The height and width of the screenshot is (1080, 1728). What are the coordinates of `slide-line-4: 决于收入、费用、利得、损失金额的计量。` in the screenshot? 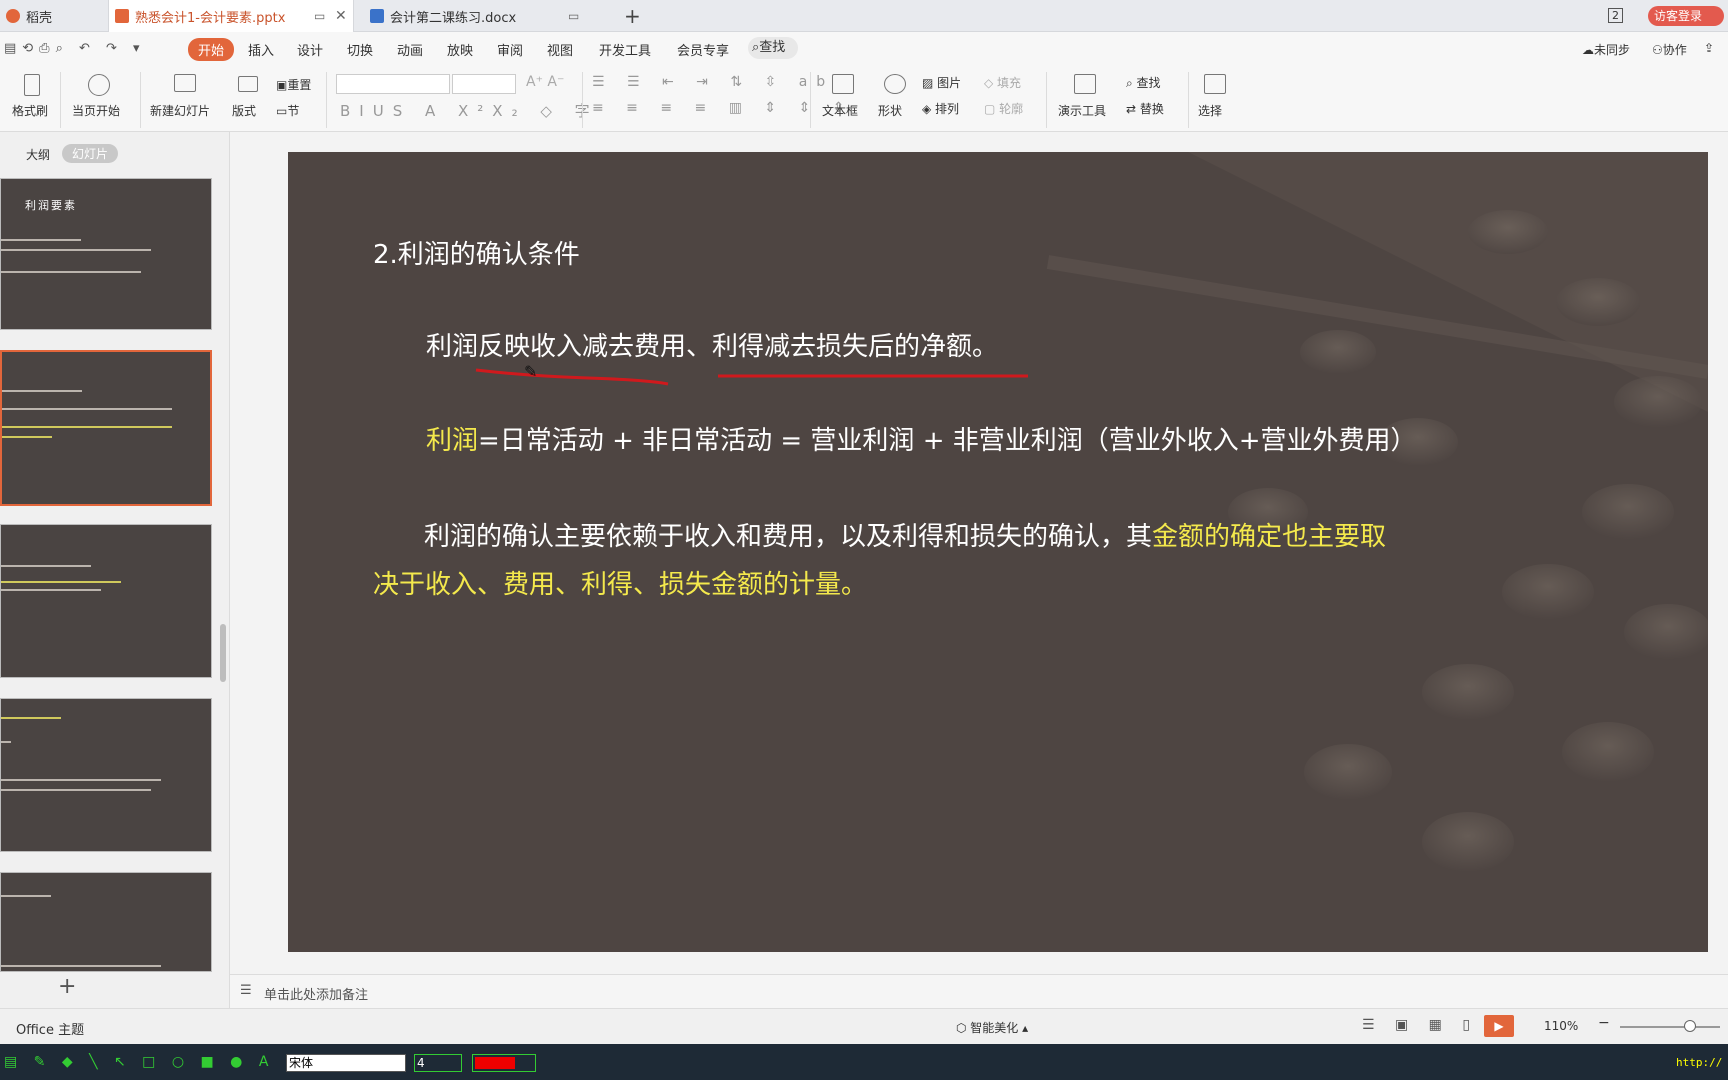 It's located at (620, 582).